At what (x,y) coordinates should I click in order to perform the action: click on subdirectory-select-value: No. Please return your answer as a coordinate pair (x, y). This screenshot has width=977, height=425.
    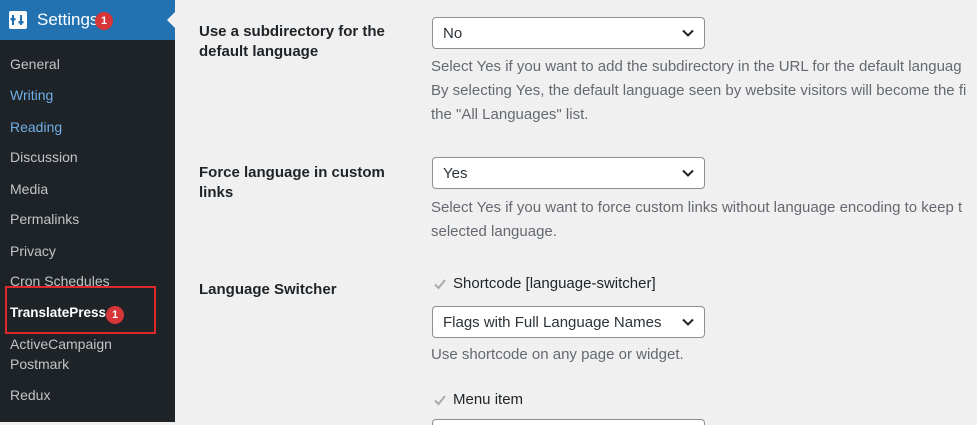
    Looking at the image, I should click on (453, 33).